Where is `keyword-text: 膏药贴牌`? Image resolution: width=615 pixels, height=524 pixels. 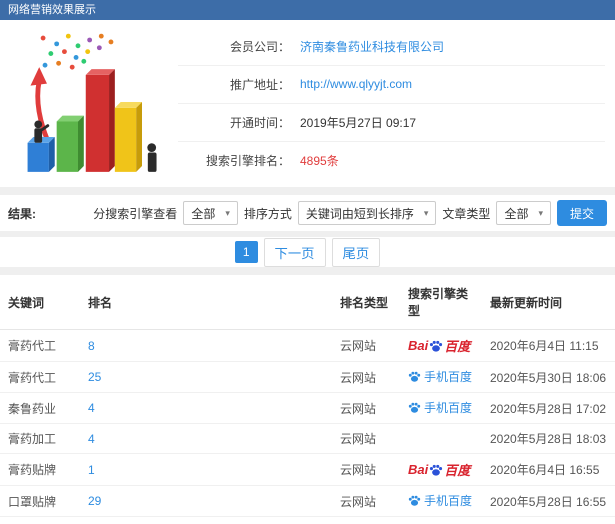
keyword-text: 膏药贴牌 is located at coordinates (32, 470).